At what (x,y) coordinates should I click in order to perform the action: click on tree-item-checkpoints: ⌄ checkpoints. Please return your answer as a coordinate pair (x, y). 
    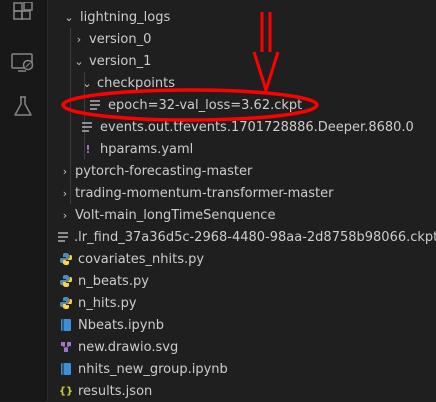
    Looking at the image, I should click on (242, 83).